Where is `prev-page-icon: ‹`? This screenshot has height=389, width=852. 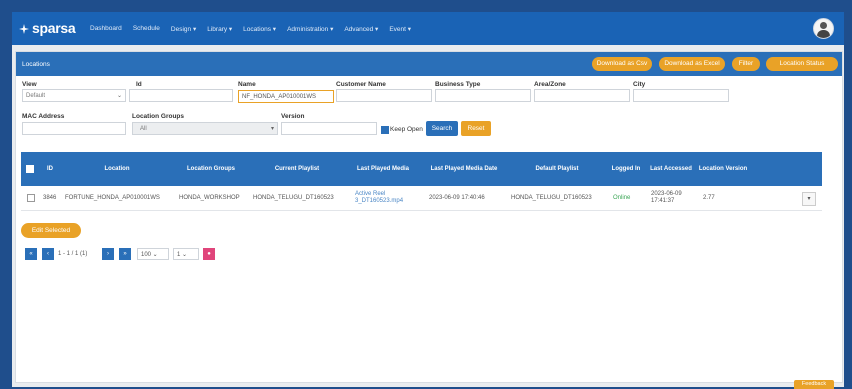 prev-page-icon: ‹ is located at coordinates (48, 254).